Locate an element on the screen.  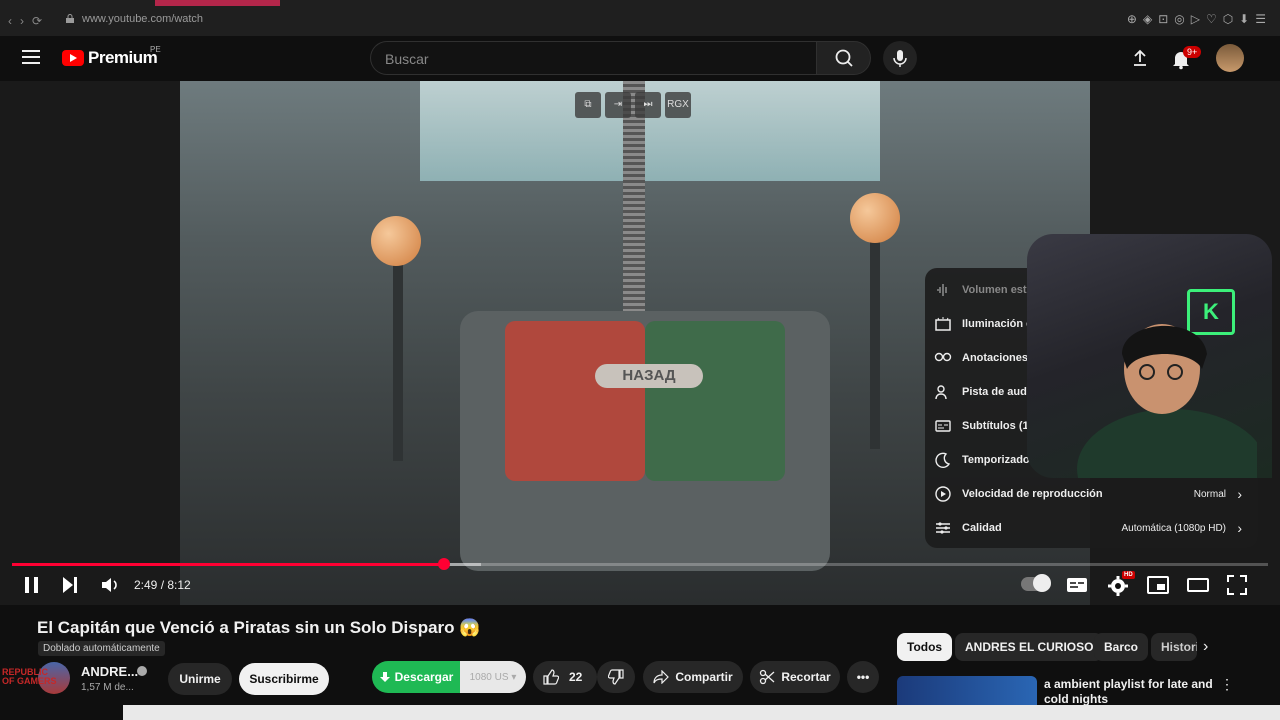
logo-text: Premium is located at coordinates (123, 57).